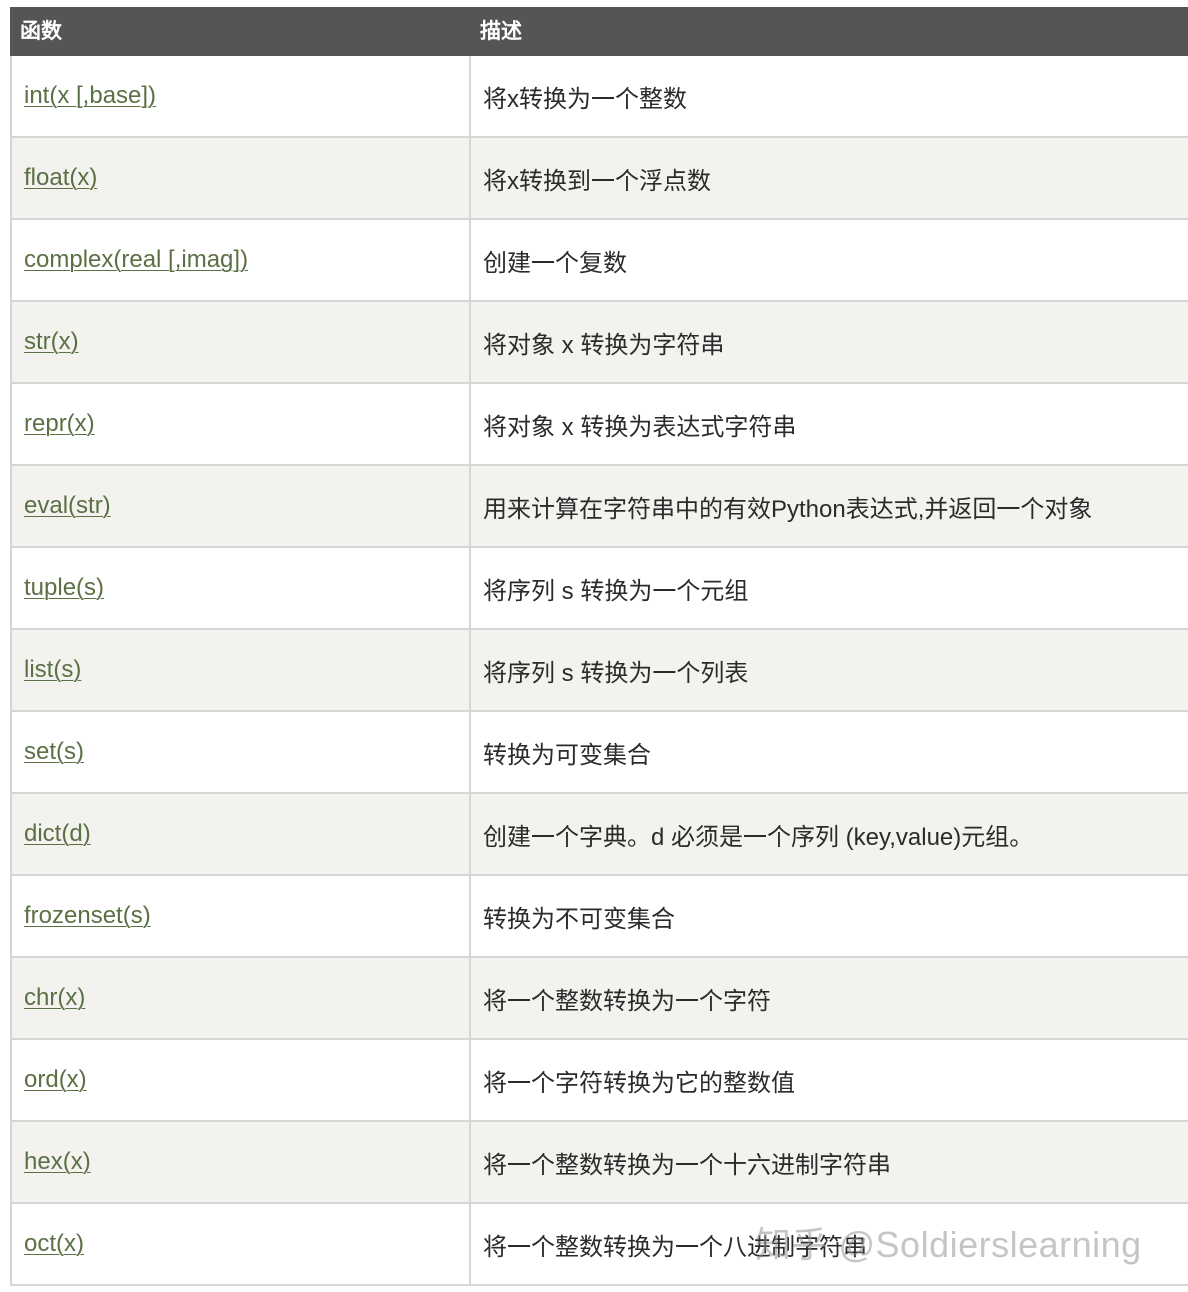 The image size is (1188, 1292). I want to click on function-cell: str(x), so click(240, 342).